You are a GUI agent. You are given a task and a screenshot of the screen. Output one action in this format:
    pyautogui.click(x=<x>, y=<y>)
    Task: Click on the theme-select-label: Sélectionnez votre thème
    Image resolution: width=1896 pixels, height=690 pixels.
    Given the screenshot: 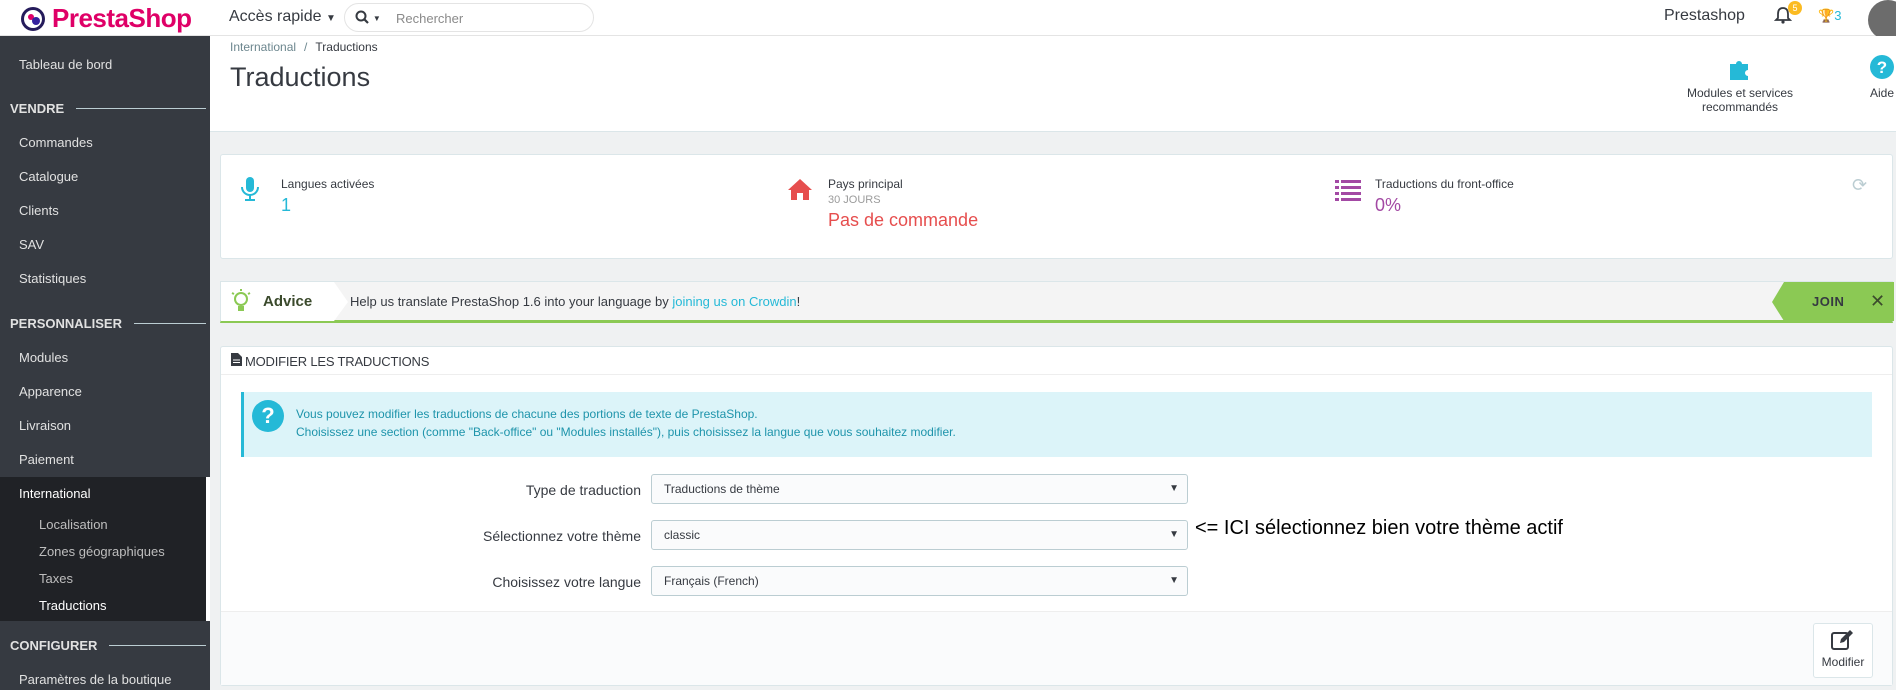 What is the action you would take?
    pyautogui.click(x=562, y=536)
    